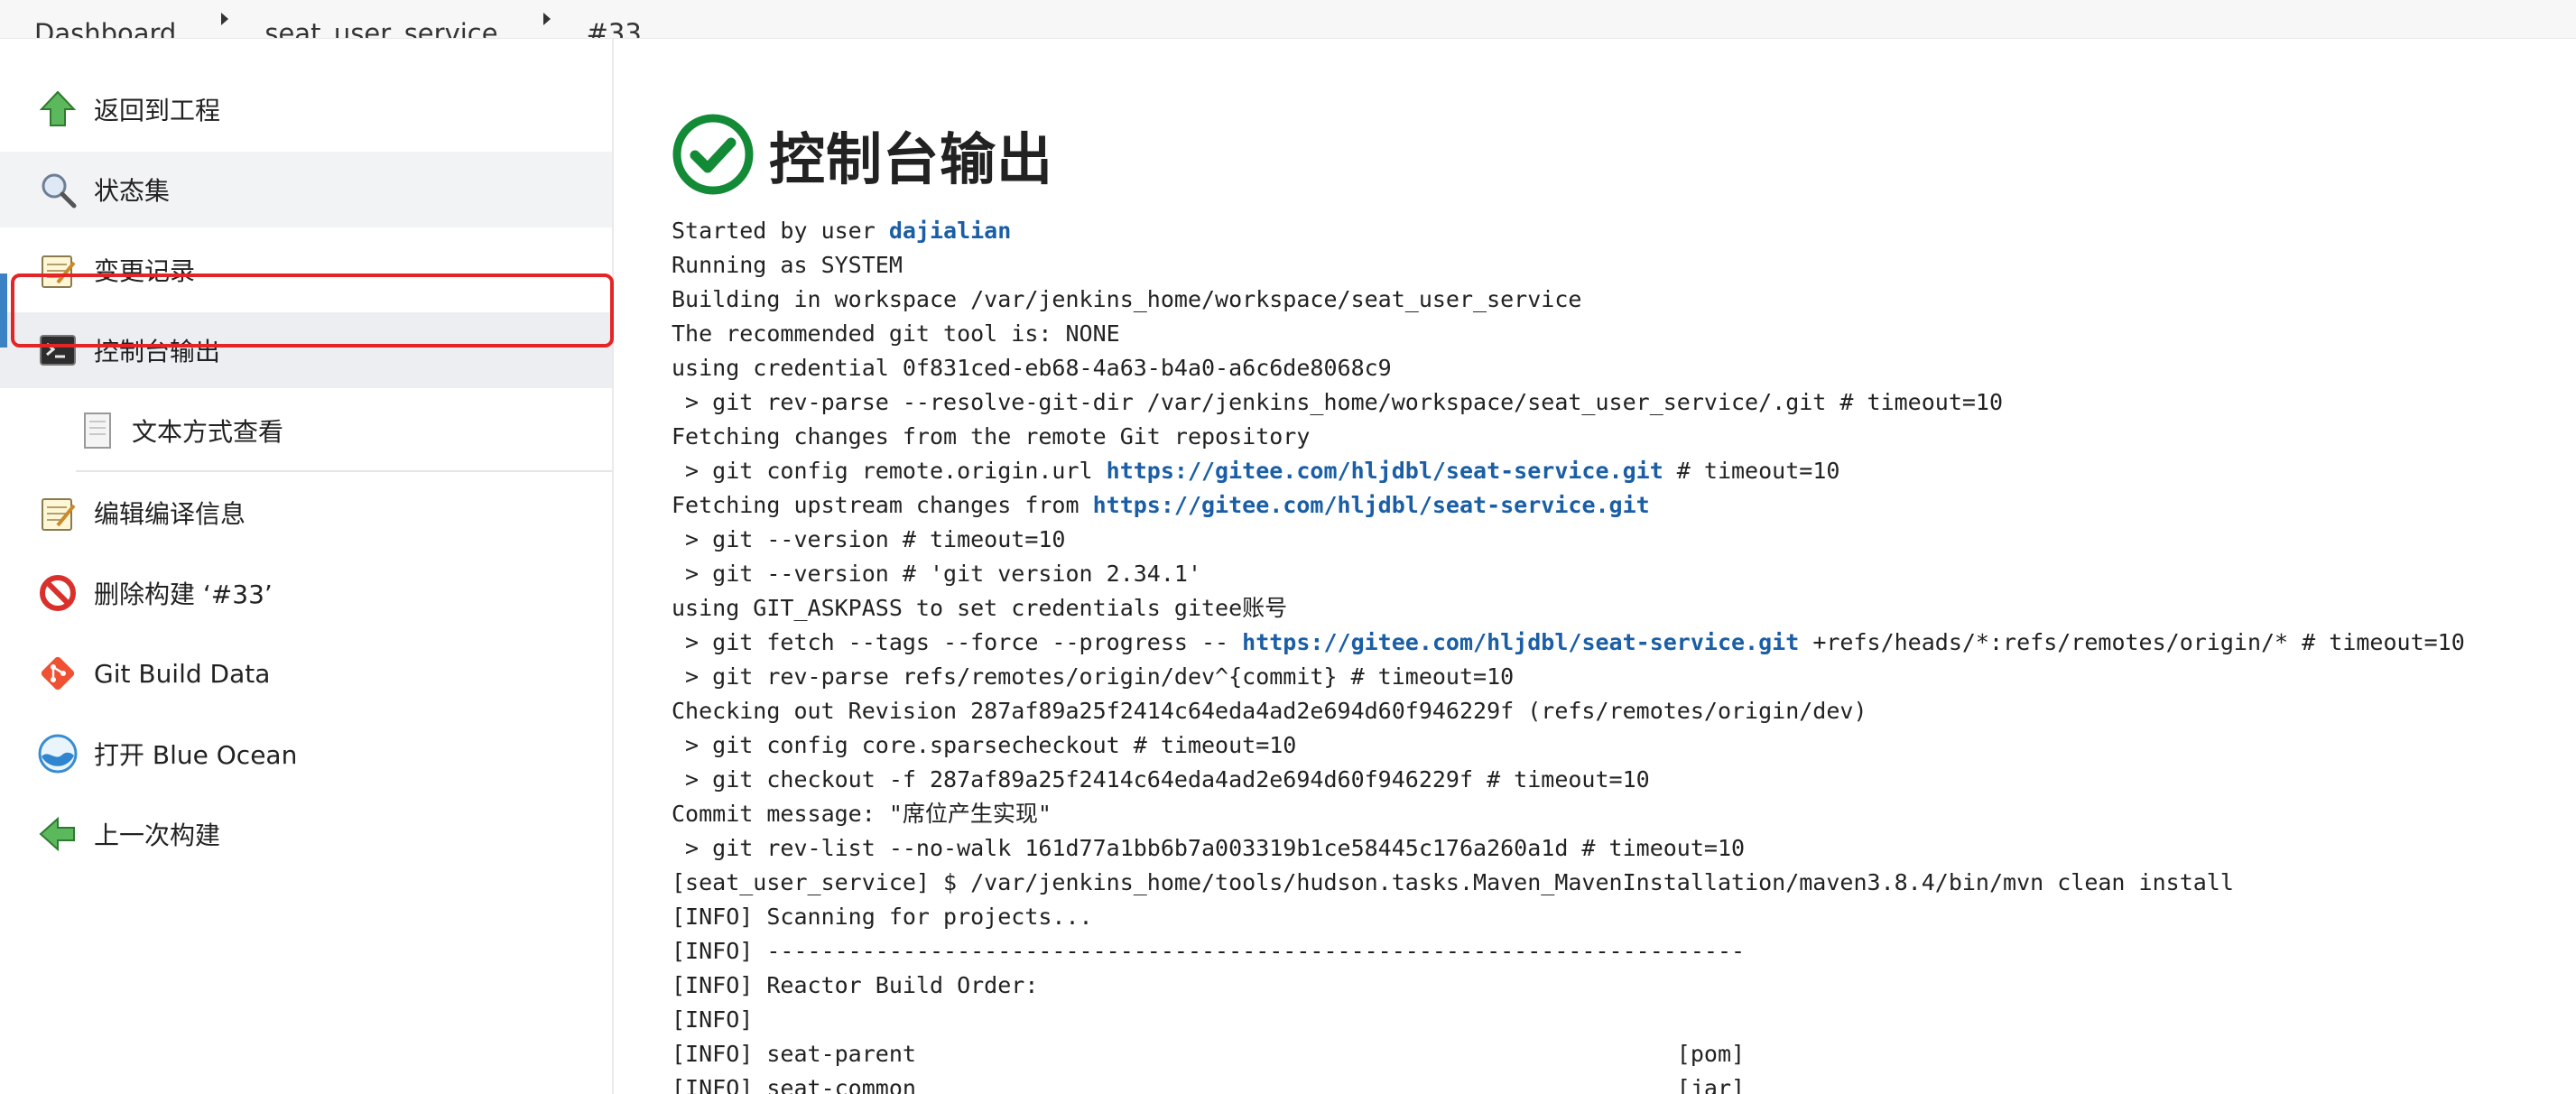 This screenshot has width=2576, height=1094. What do you see at coordinates (306, 754) in the screenshot?
I see `sidebar-item-open-blue-ocean: 打开 Blue Ocean` at bounding box center [306, 754].